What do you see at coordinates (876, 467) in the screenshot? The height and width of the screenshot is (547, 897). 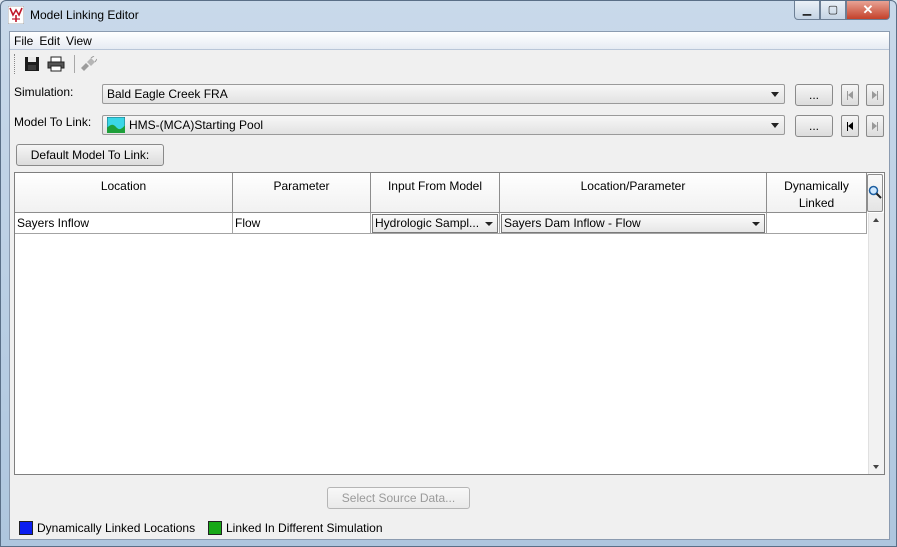 I see `scroll-down-icon` at bounding box center [876, 467].